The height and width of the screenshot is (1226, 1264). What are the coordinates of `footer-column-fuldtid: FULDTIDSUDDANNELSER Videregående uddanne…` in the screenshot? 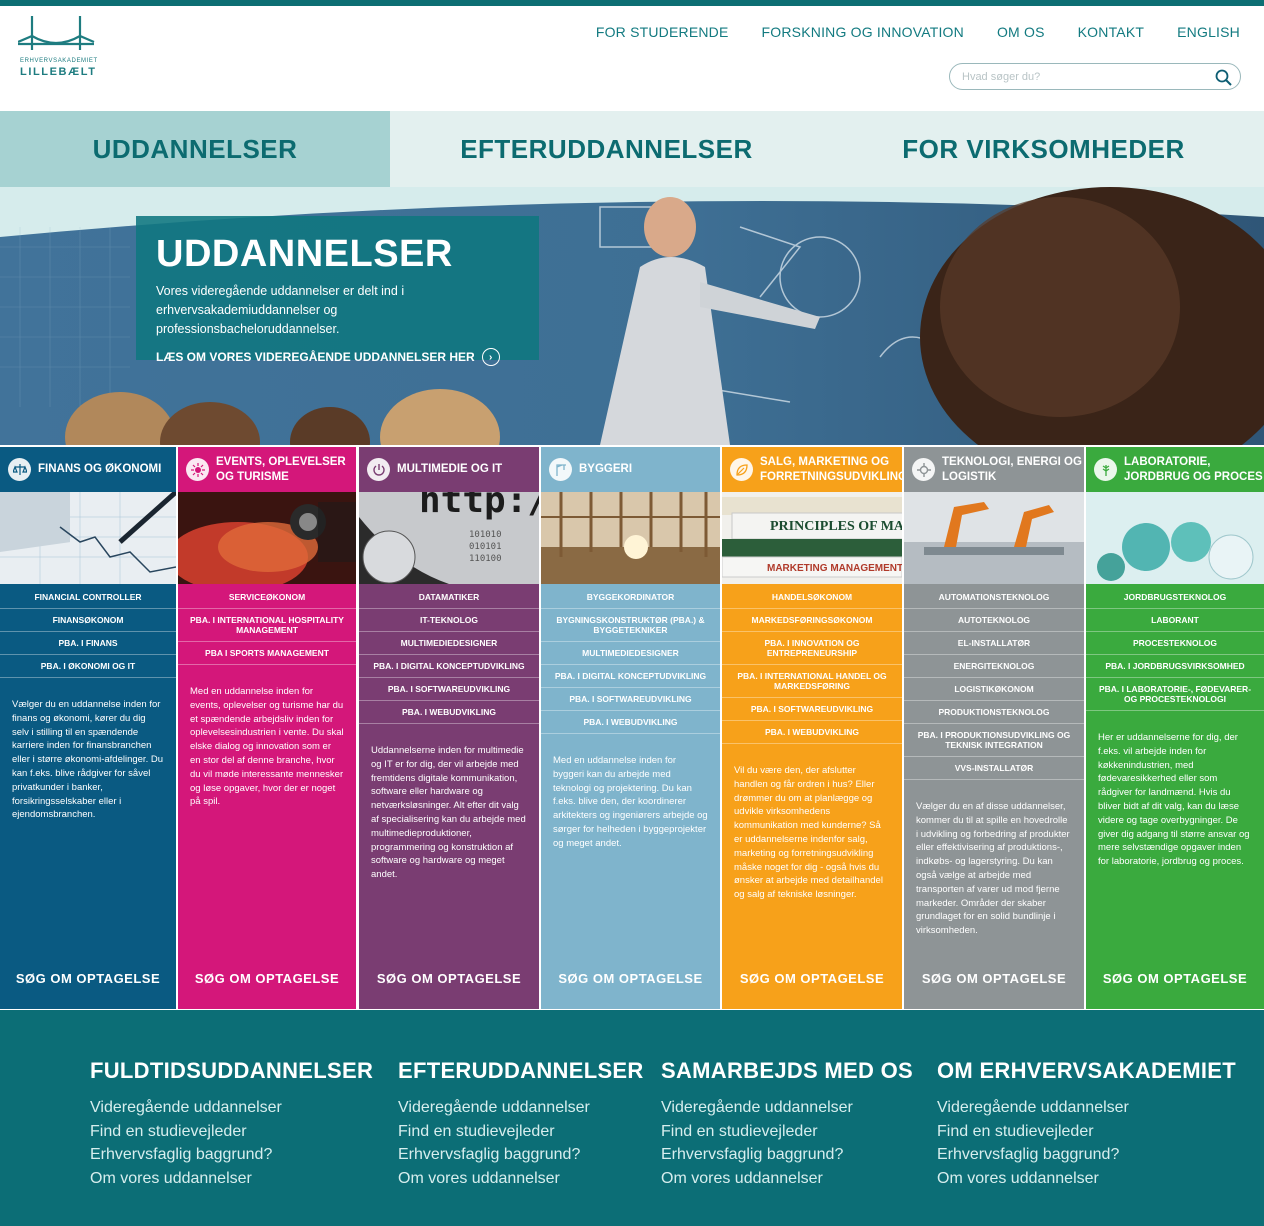 It's located at (231, 1124).